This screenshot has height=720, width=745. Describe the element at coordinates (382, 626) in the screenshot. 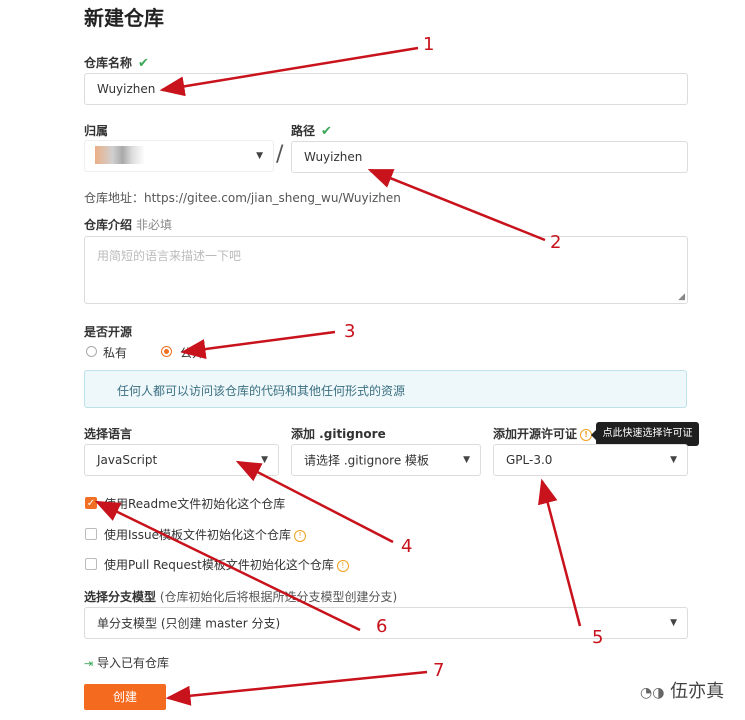

I see `annotation-label-6: 6` at that location.